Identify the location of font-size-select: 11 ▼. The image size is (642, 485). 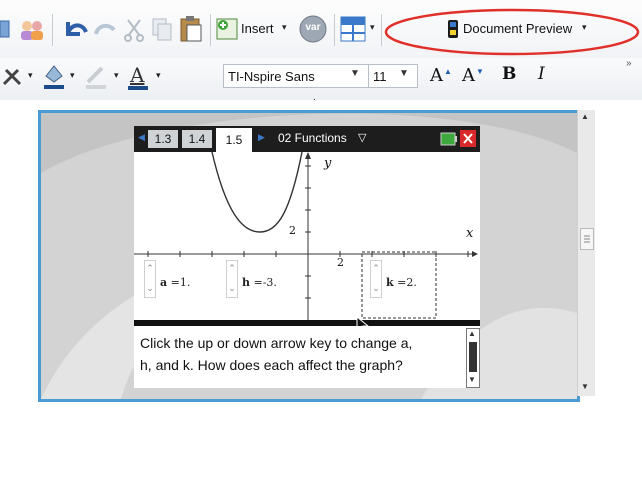
(393, 76).